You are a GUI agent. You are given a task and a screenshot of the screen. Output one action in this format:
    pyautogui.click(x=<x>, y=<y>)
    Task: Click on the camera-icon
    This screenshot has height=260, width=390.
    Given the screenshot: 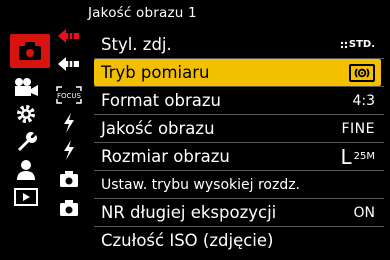 What is the action you would take?
    pyautogui.click(x=30, y=51)
    